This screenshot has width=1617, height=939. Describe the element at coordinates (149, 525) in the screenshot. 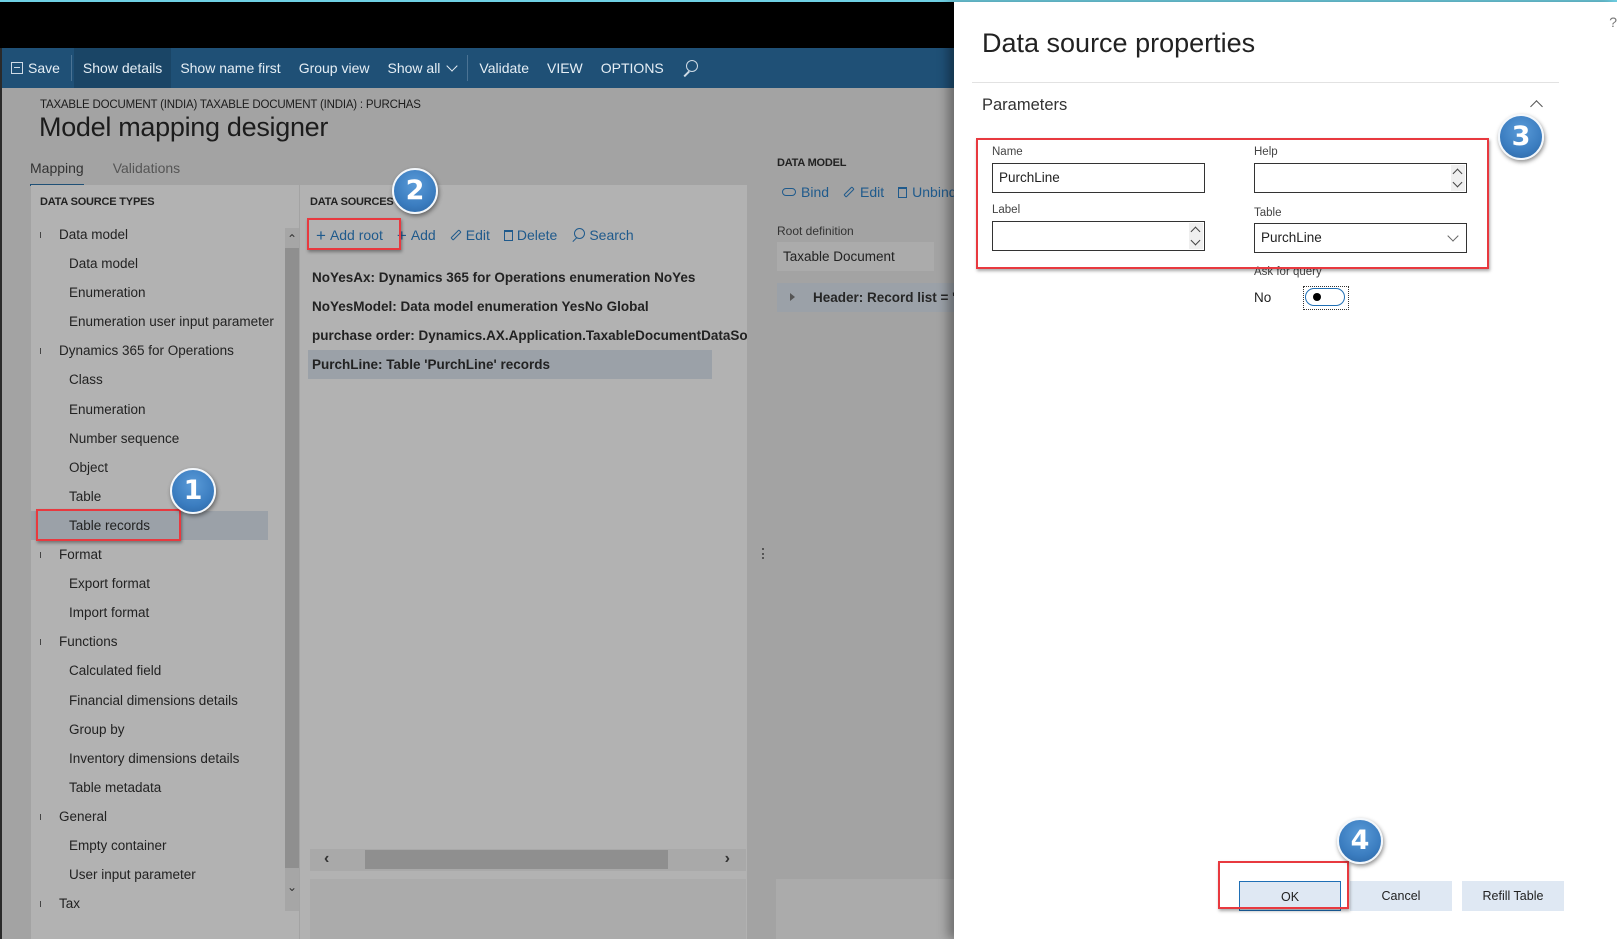

I see `tree-item: Table records` at that location.